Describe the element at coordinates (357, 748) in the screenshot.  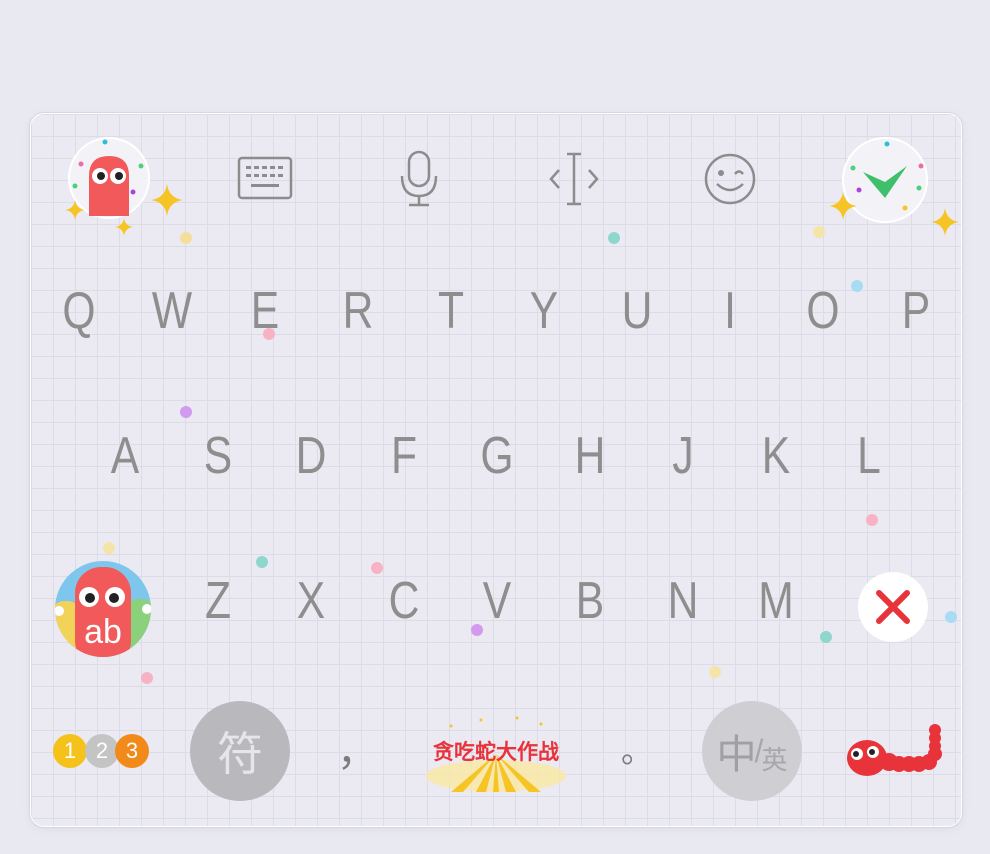
I see `comma-key: ，` at that location.